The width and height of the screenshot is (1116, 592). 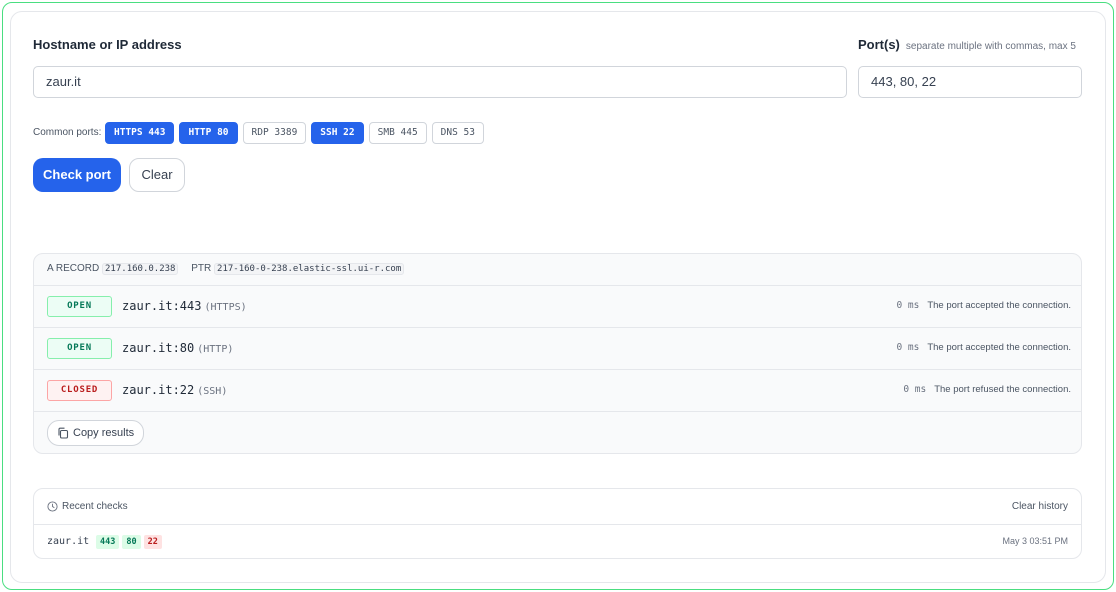 What do you see at coordinates (140, 269) in the screenshot?
I see `a-record-value: 217.160.0.238` at bounding box center [140, 269].